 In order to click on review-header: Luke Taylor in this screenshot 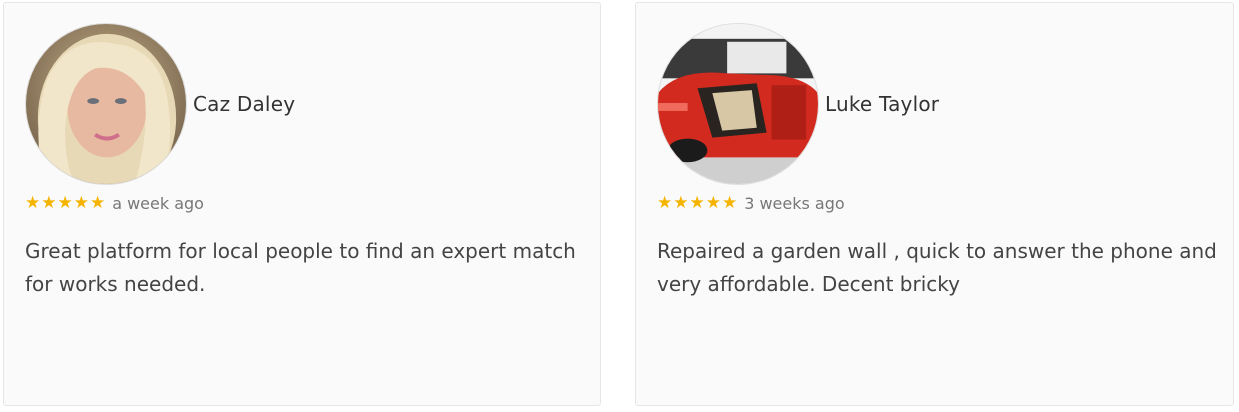, I will do `click(798, 104)`.